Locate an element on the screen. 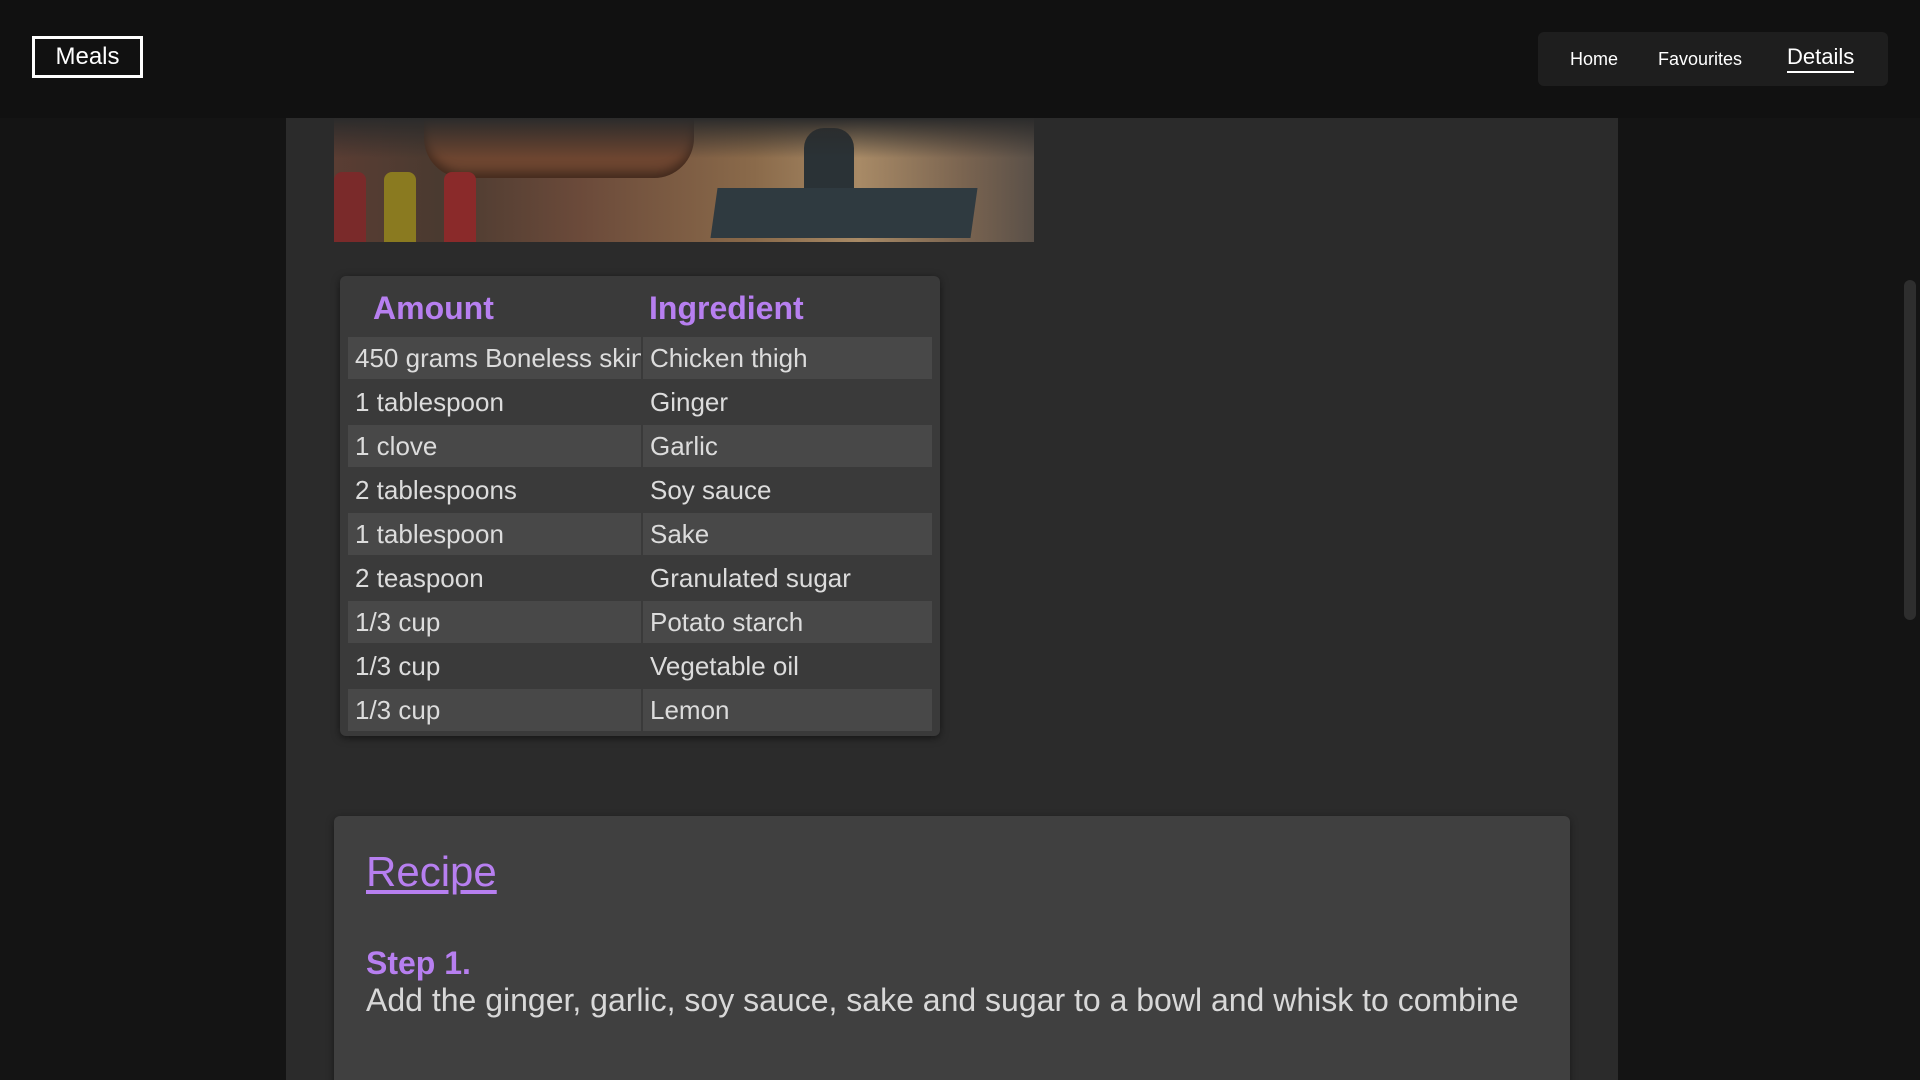  amount-cell: 450 grams Boneless skin is located at coordinates (494, 358).